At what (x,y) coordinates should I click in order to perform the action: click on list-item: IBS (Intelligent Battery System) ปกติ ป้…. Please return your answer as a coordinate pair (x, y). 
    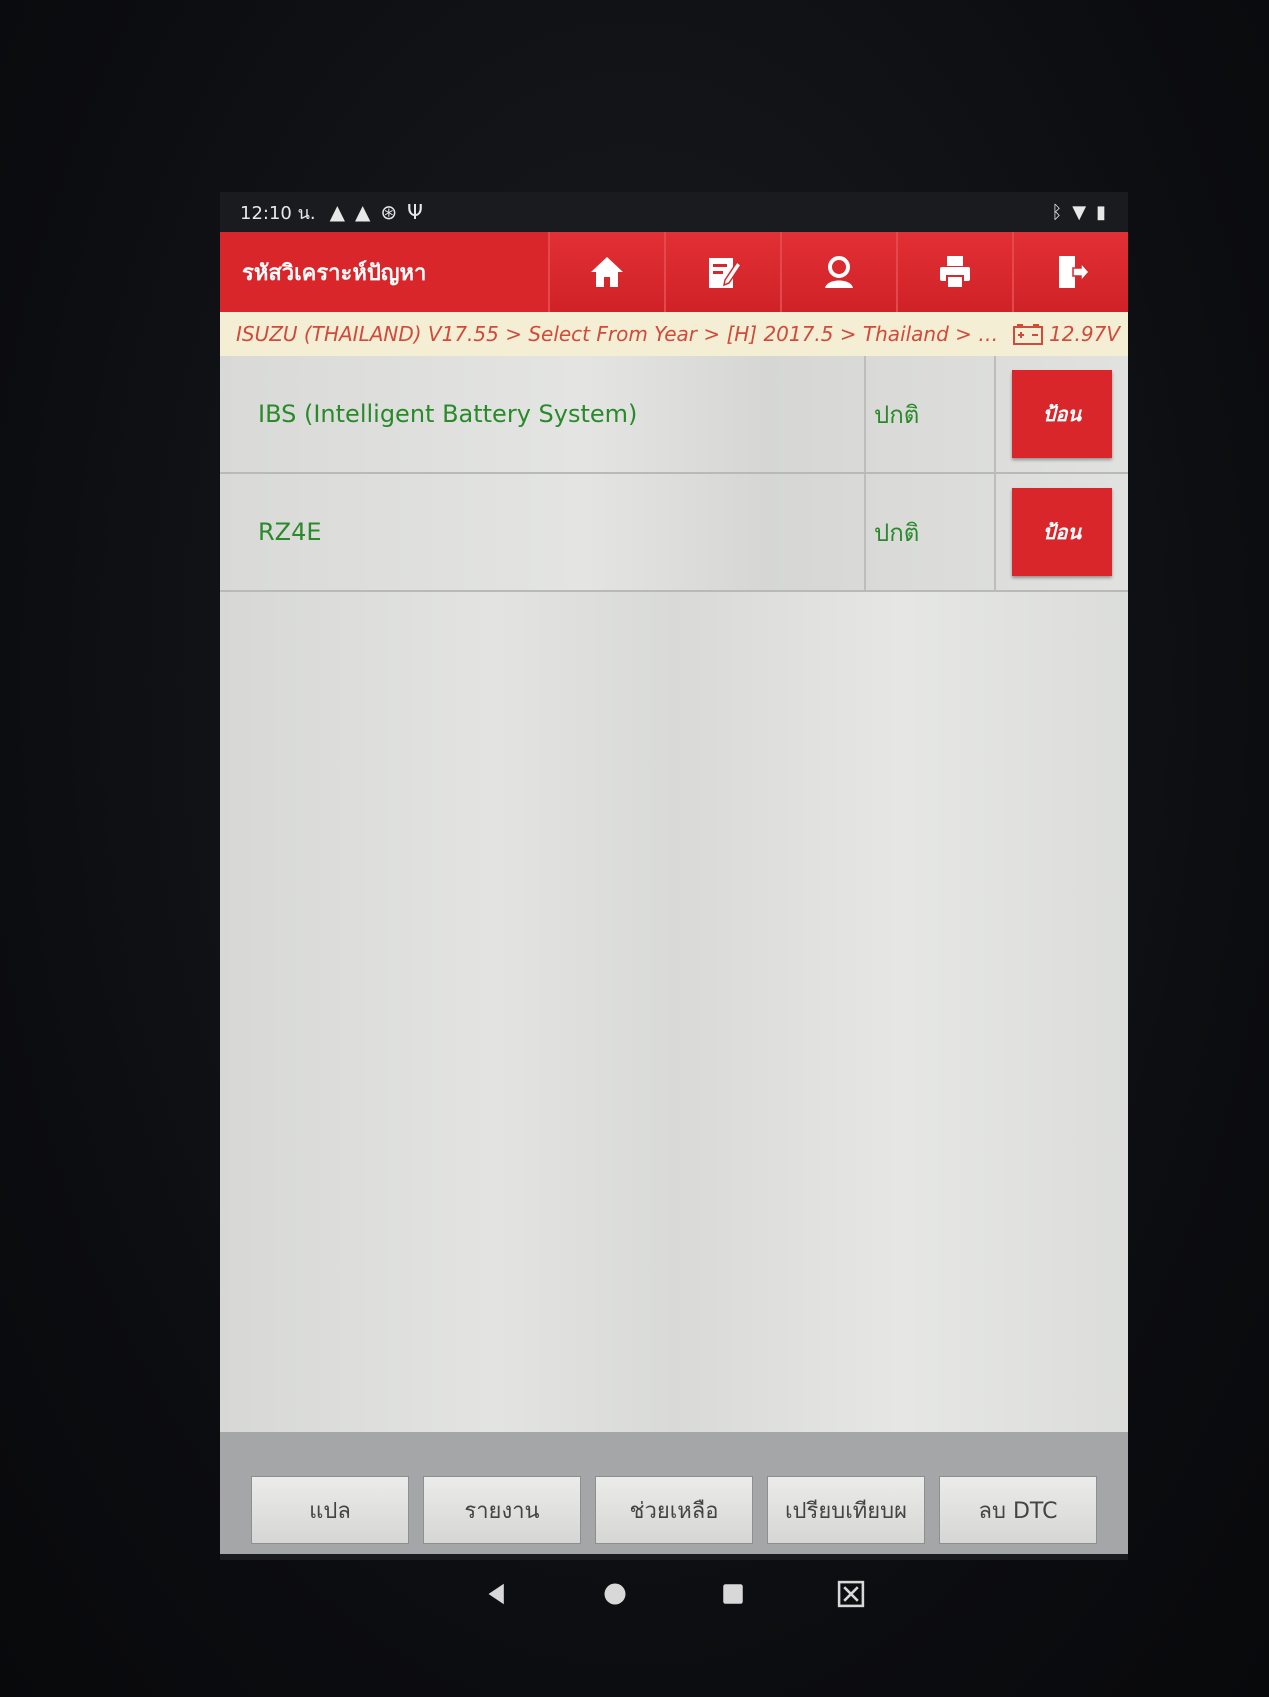
    Looking at the image, I should click on (674, 415).